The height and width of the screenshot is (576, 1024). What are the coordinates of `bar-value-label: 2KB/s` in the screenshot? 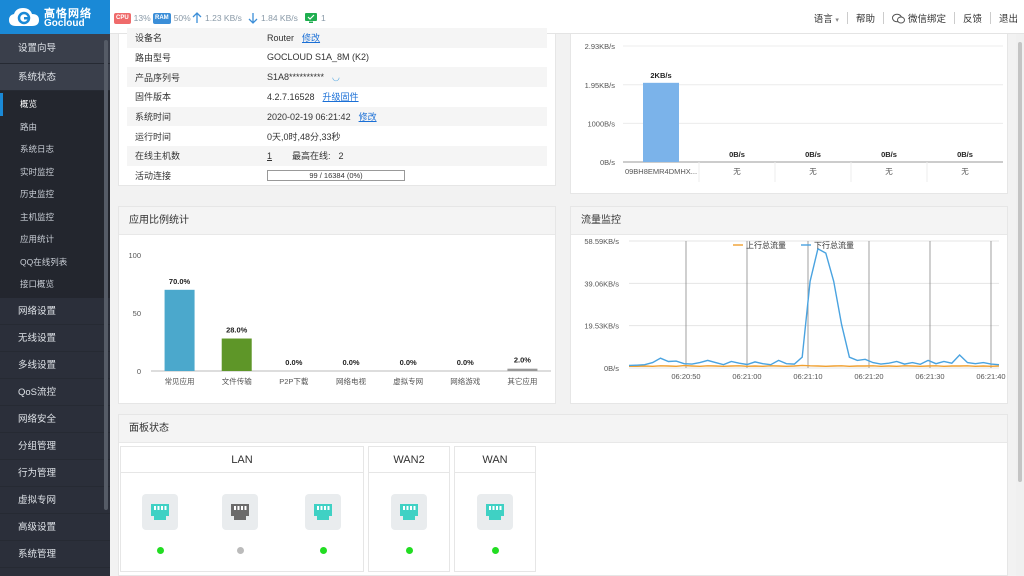 It's located at (660, 75).